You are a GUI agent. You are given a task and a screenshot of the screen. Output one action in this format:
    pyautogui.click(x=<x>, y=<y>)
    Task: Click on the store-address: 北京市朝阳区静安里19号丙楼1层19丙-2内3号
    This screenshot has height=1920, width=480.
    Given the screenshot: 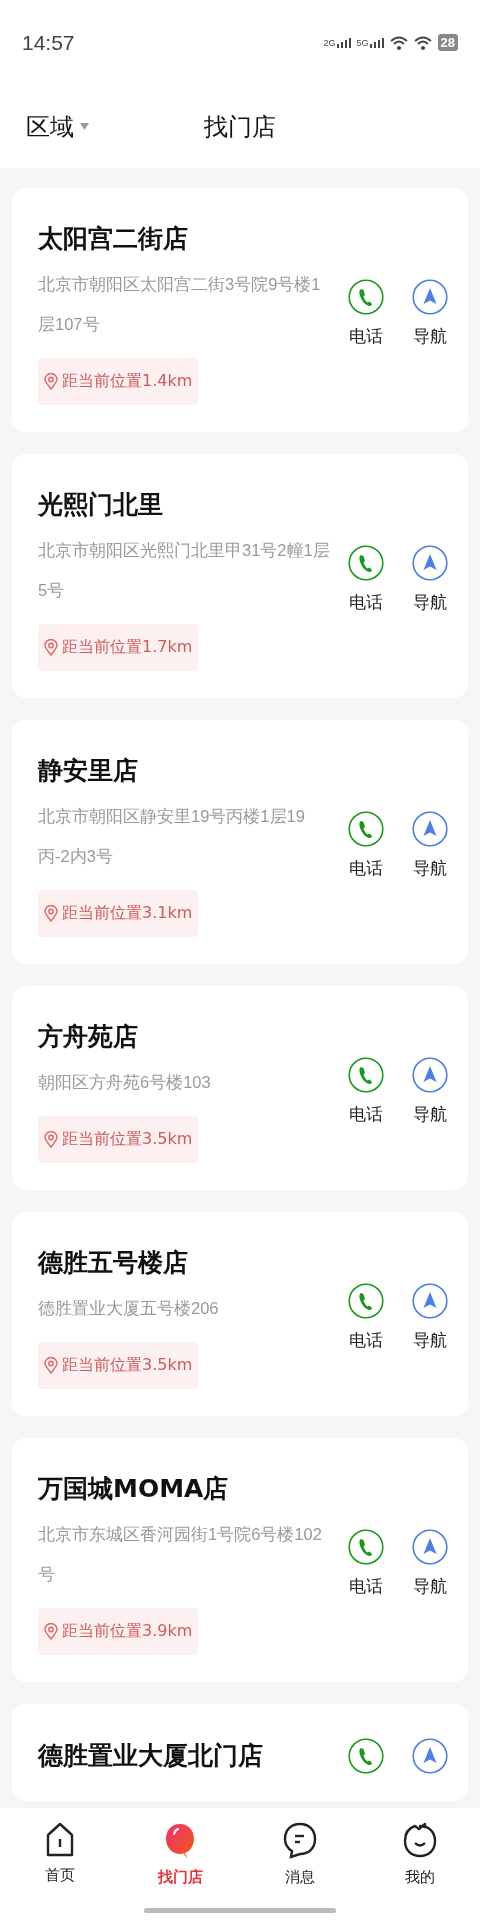 What is the action you would take?
    pyautogui.click(x=172, y=836)
    